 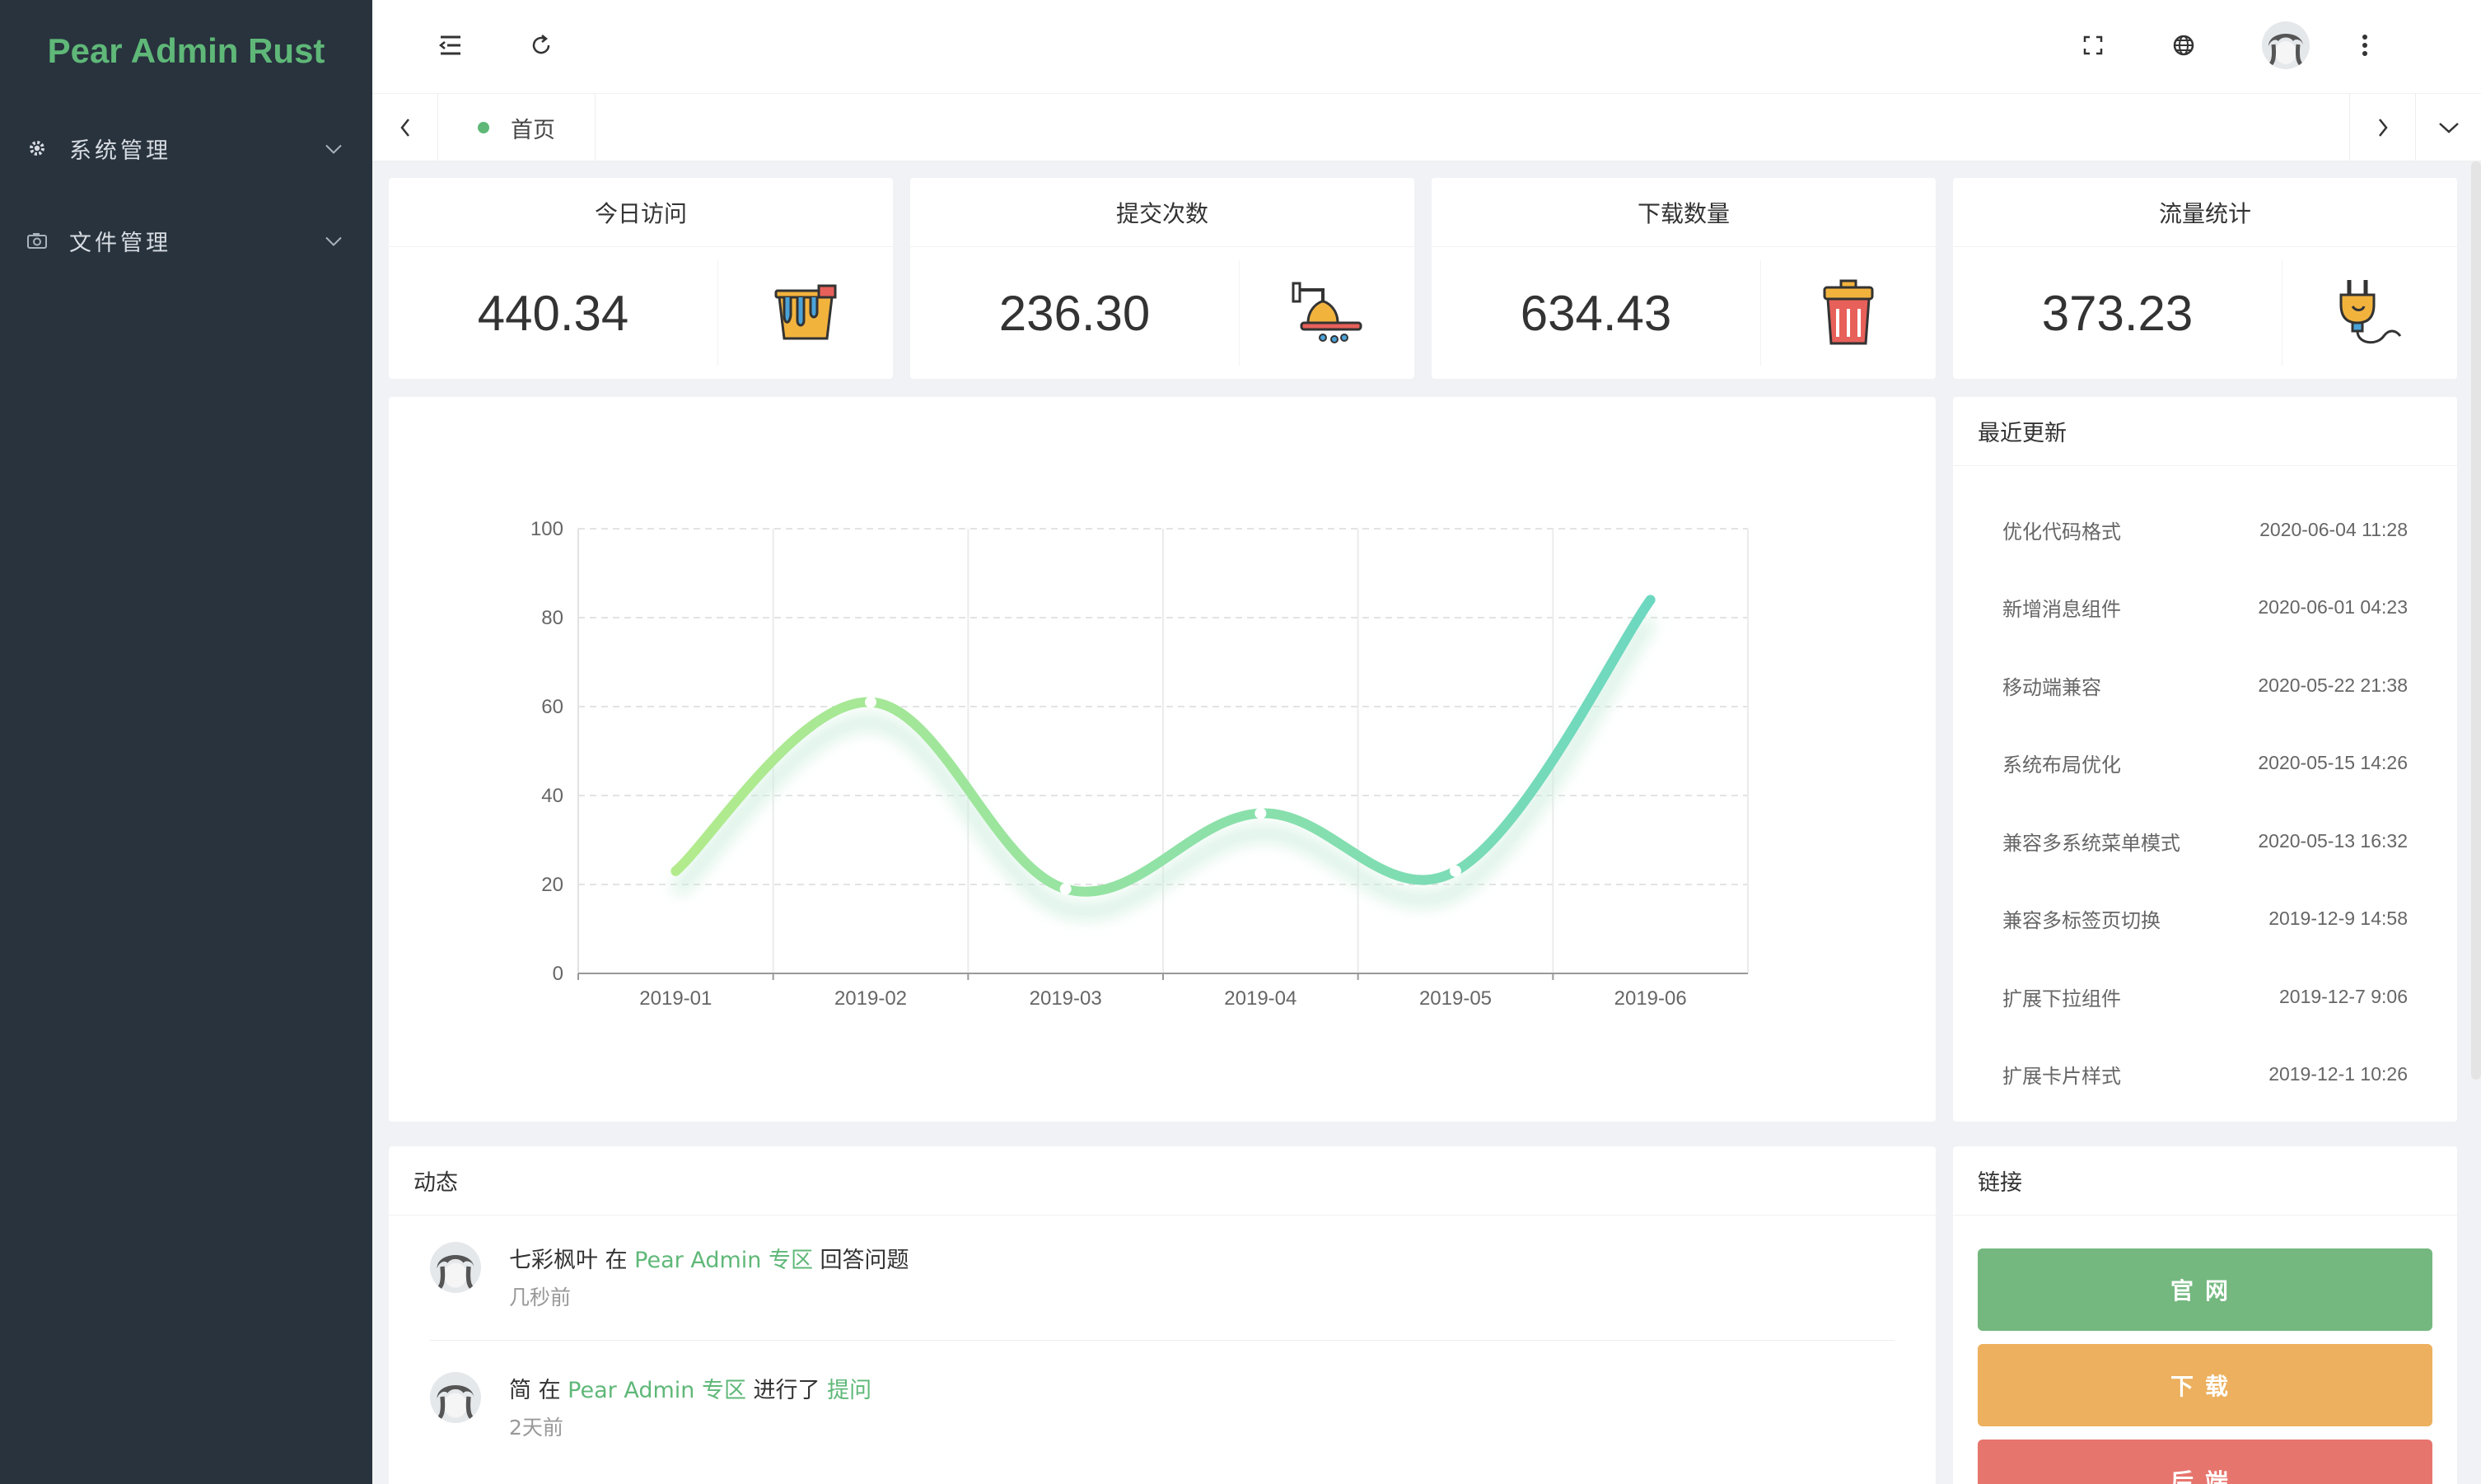 I want to click on card-title: 最近更新, so click(x=2205, y=431).